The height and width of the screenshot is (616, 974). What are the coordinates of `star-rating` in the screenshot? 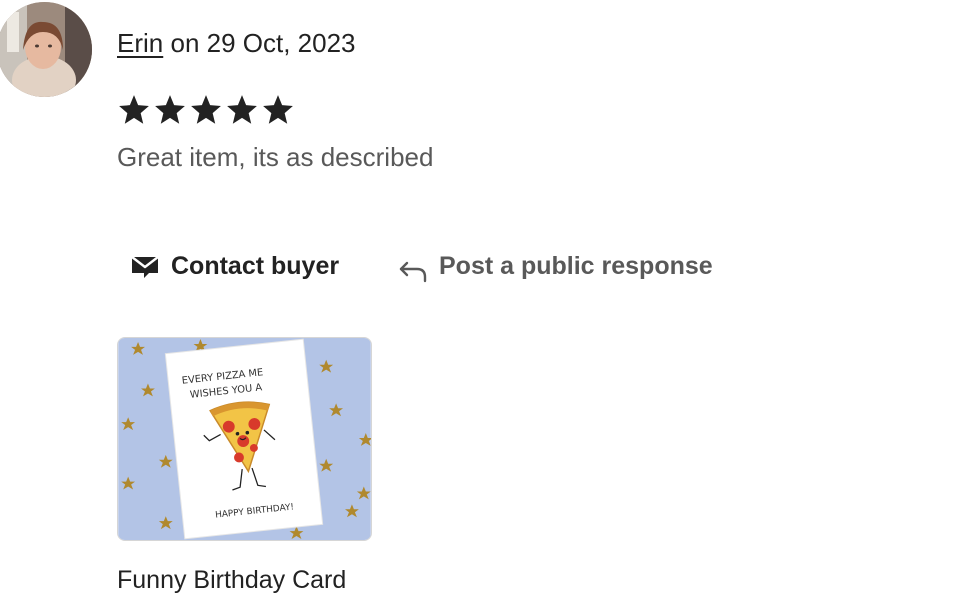 It's located at (206, 110).